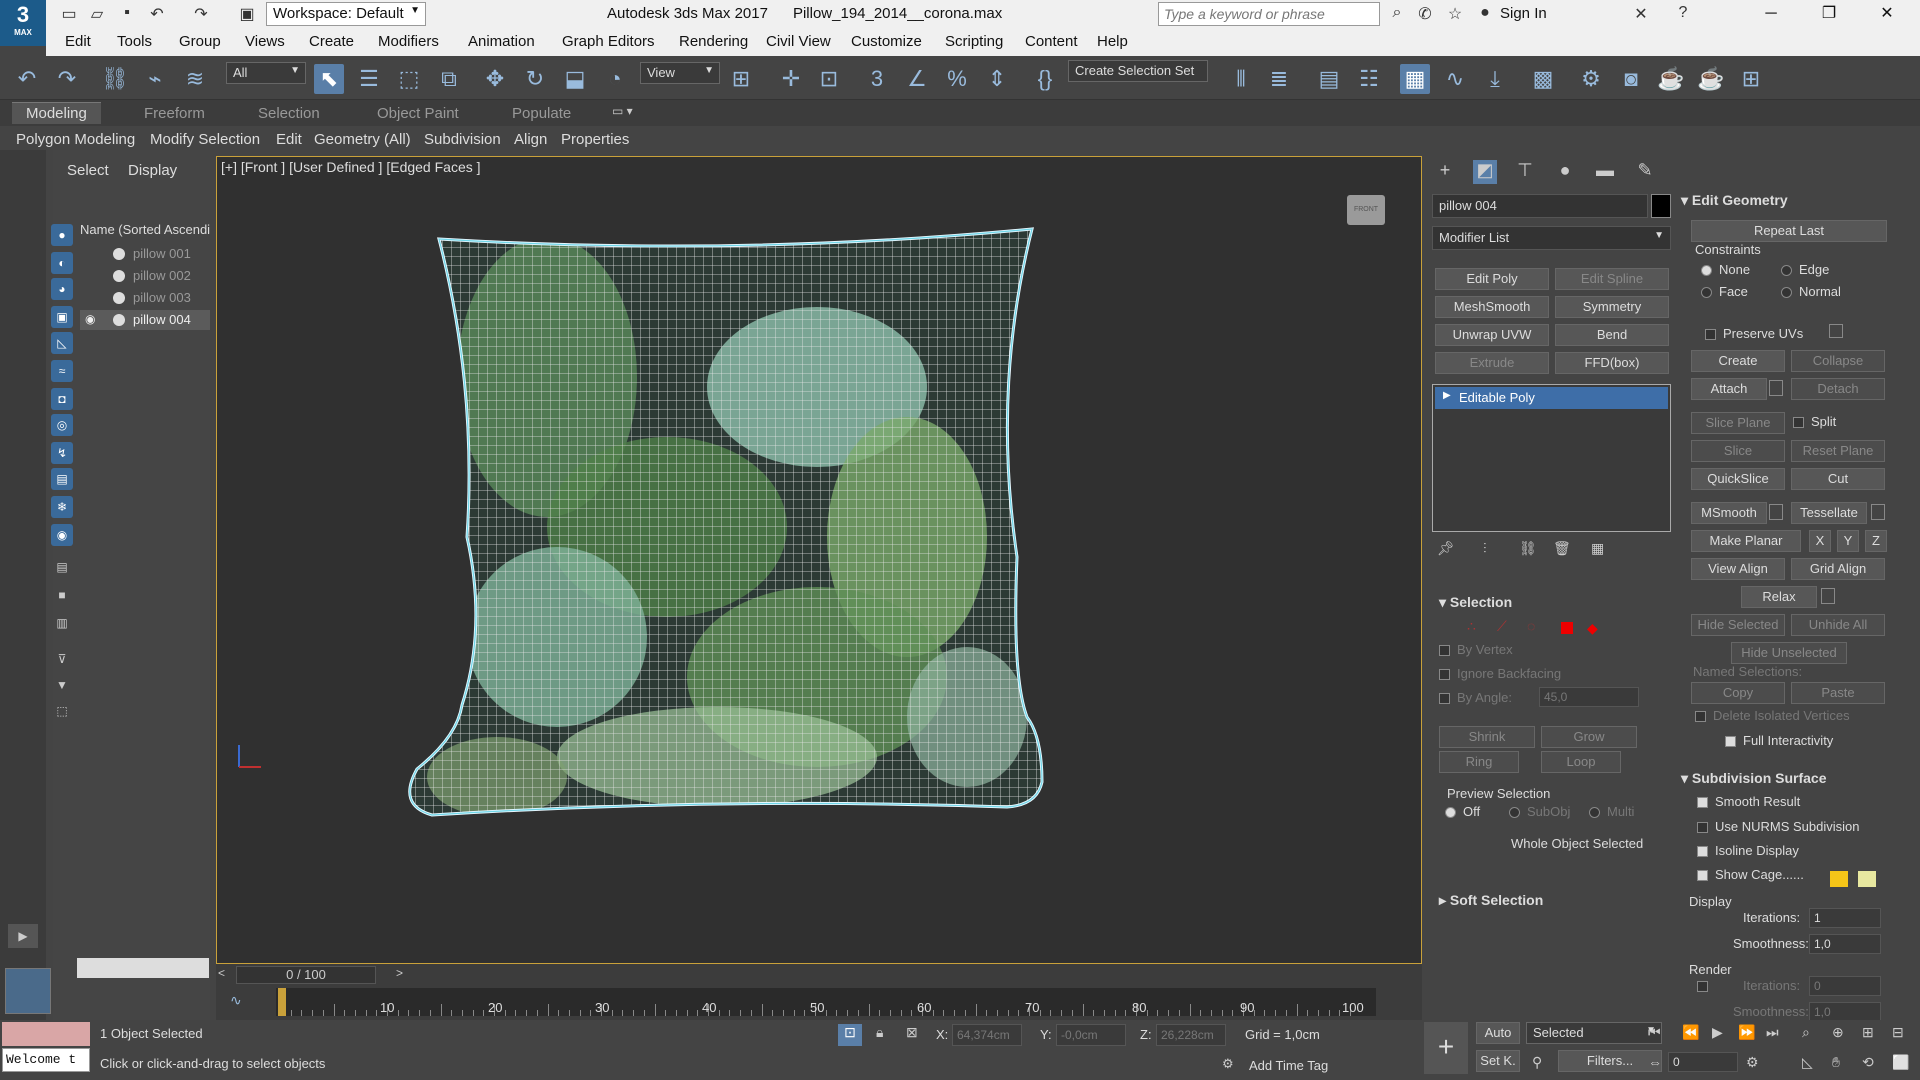 This screenshot has height=1080, width=1920. What do you see at coordinates (1485, 14) in the screenshot?
I see `user-icon: ●` at bounding box center [1485, 14].